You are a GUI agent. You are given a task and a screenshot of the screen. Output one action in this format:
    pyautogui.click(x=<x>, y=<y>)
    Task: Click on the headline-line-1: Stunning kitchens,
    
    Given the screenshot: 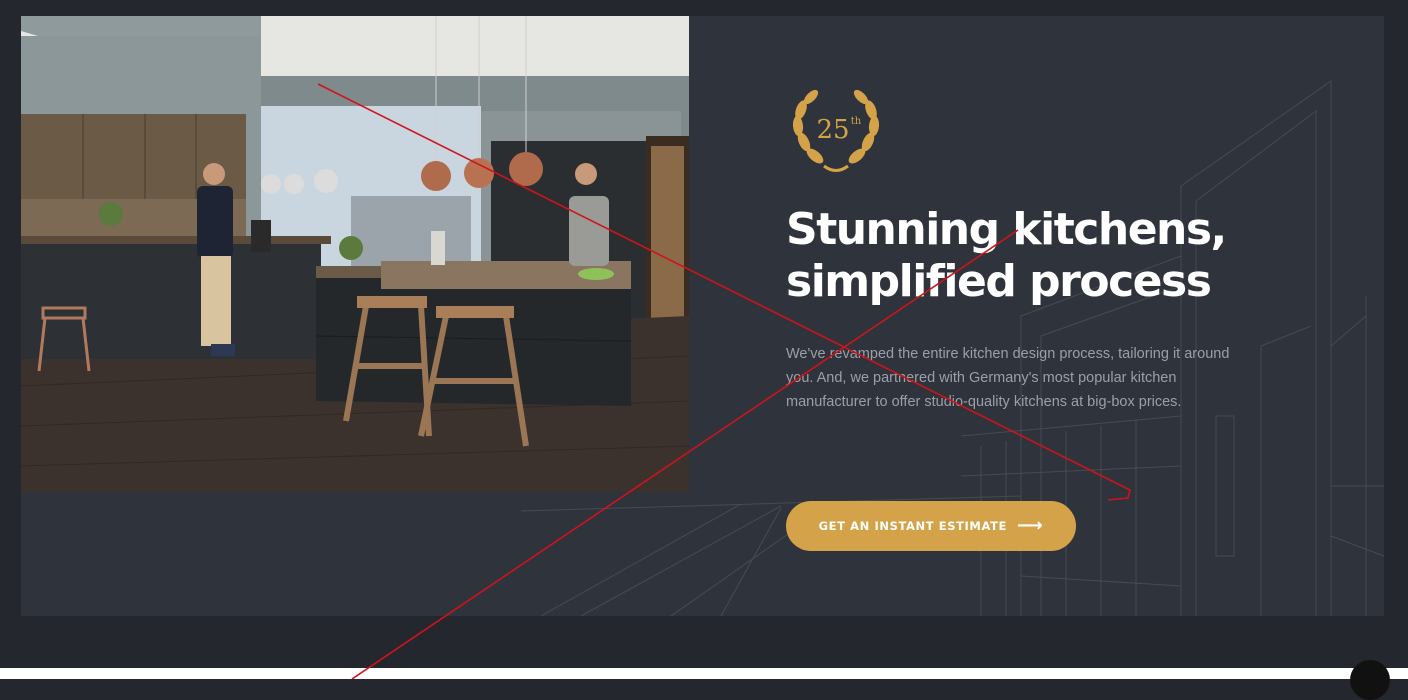 What is the action you would take?
    pyautogui.click(x=1006, y=229)
    